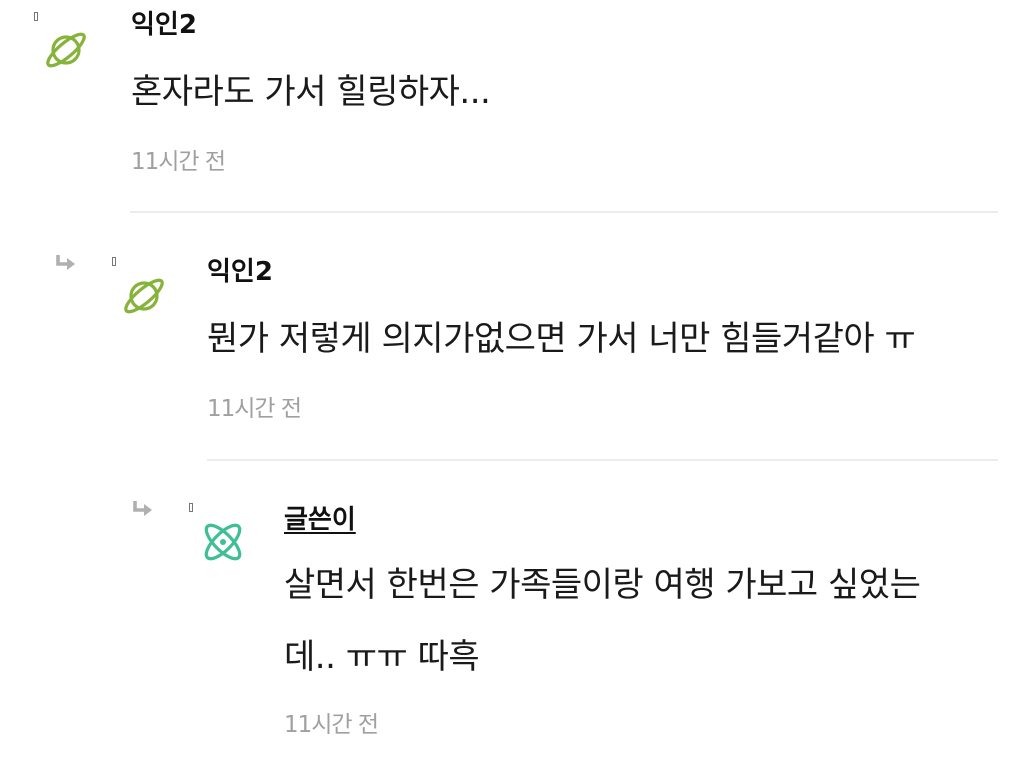 Image resolution: width=1024 pixels, height=760 pixels. Describe the element at coordinates (320, 520) in the screenshot. I see `comment-author-writer: 글쓴이` at that location.